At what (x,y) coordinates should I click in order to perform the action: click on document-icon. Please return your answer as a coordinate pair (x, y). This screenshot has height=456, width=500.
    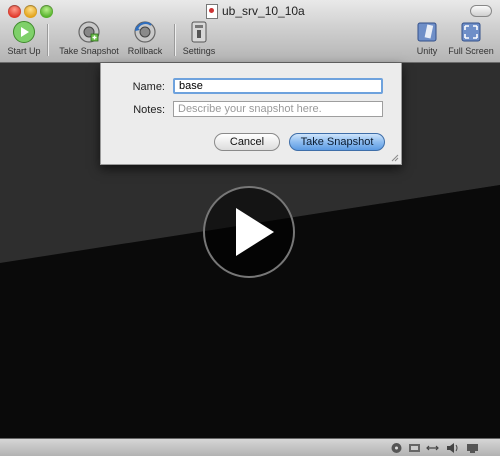
    Looking at the image, I should click on (212, 11).